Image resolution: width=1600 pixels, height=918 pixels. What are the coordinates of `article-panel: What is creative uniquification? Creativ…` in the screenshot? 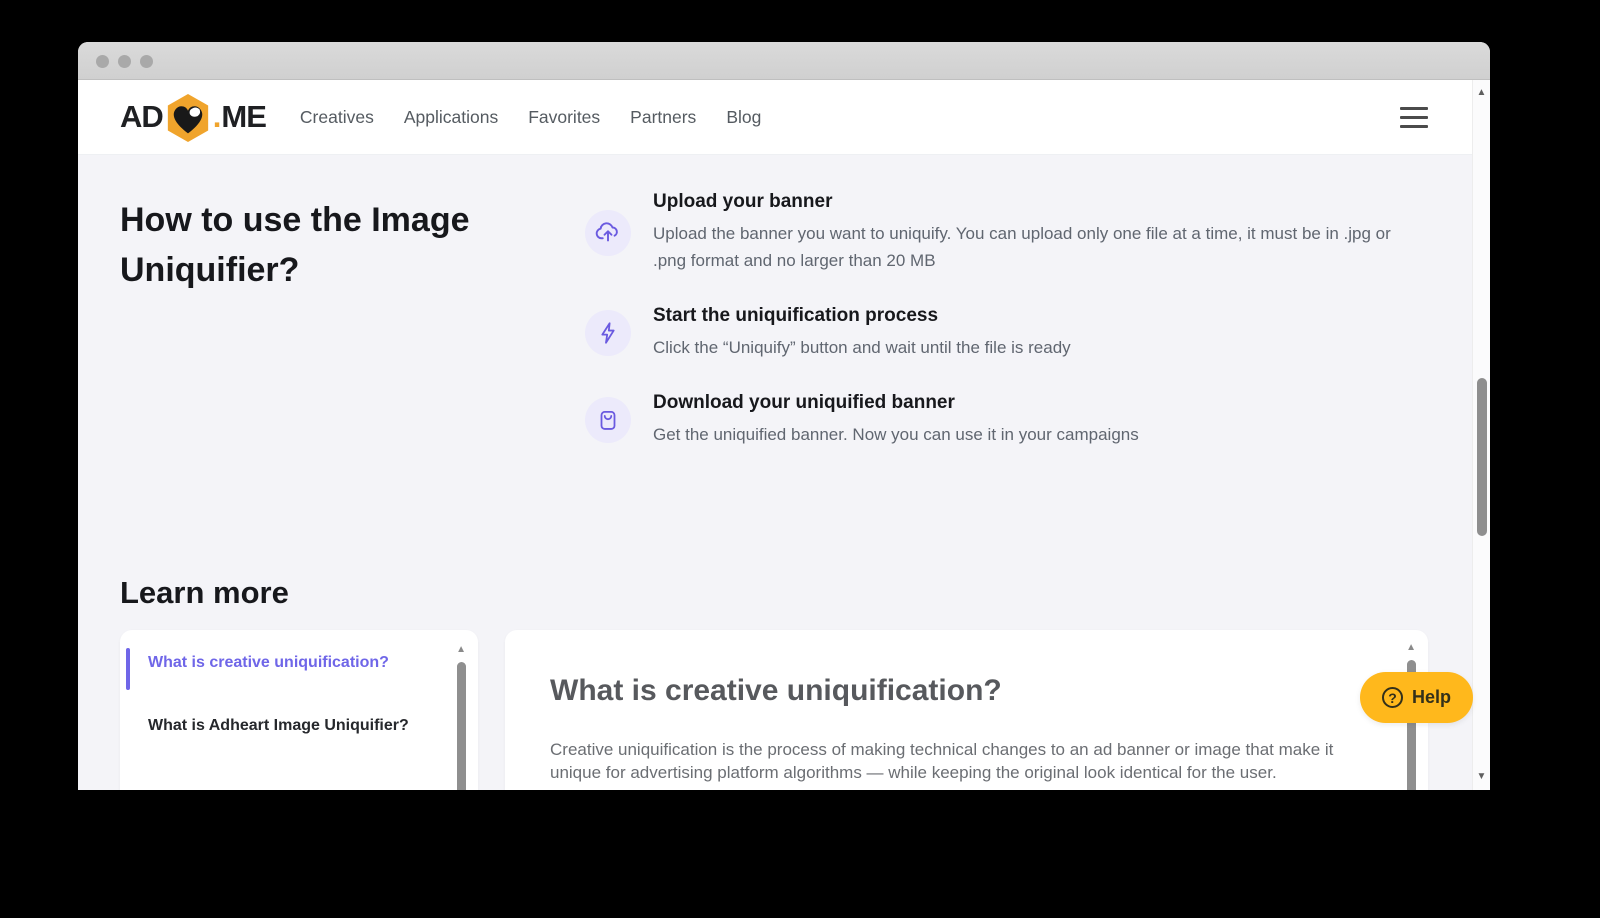 It's located at (966, 710).